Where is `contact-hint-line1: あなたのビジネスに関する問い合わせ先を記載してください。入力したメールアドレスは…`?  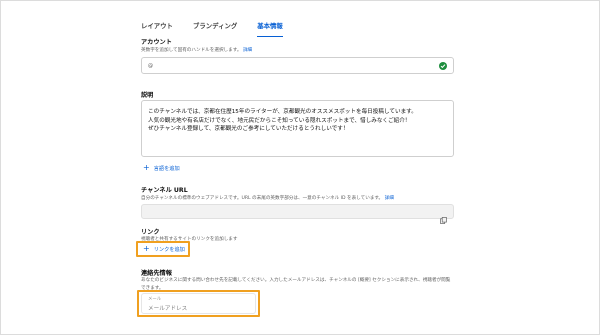
contact-hint-line1: あなたのビジネスに関する問い合わせ先を記載してください。入力したメールアドレスは… is located at coordinates (296, 280).